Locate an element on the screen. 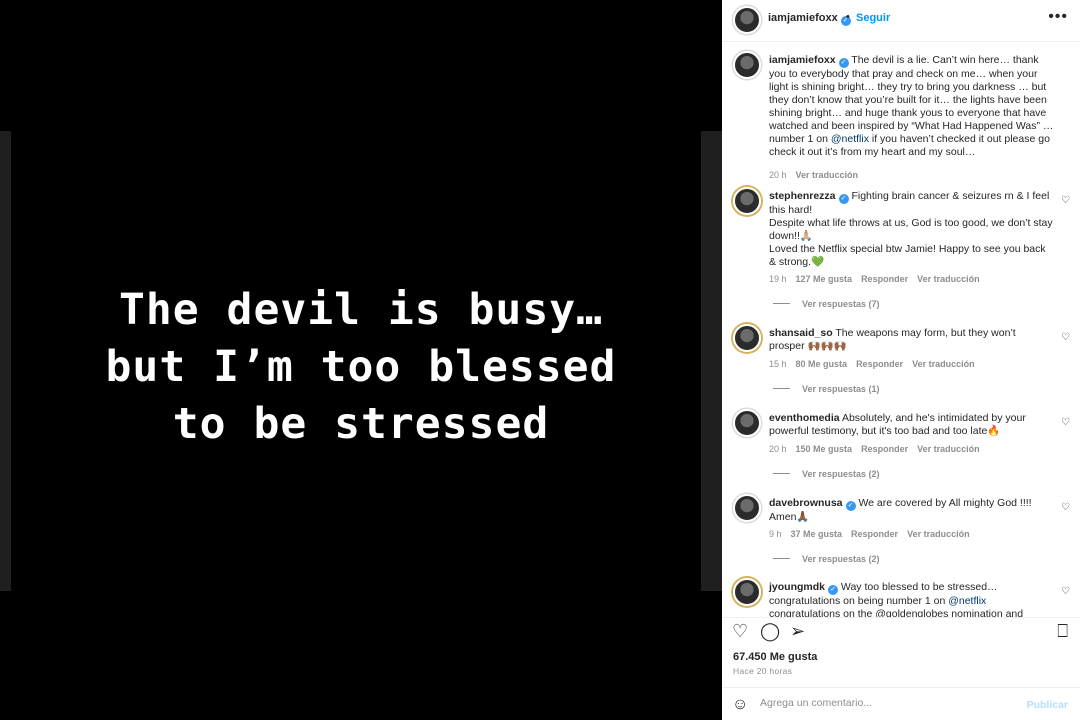  comment-meta: 19 h 127 Me gusta Responder Ver traducción is located at coordinates (879, 279).